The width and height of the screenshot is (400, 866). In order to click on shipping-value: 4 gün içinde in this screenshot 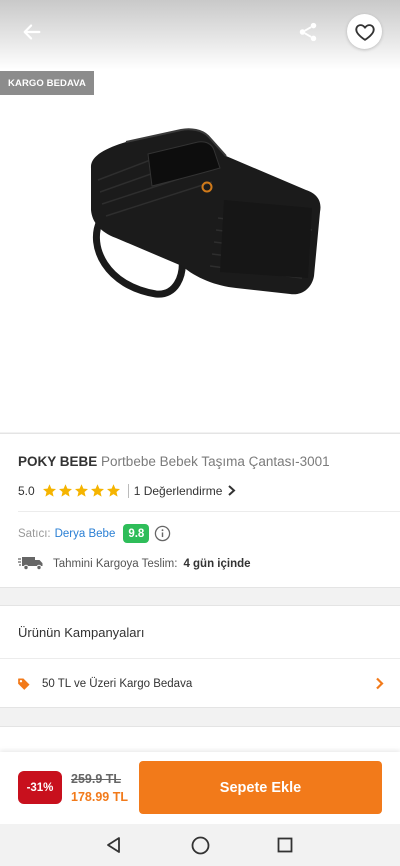, I will do `click(217, 563)`.